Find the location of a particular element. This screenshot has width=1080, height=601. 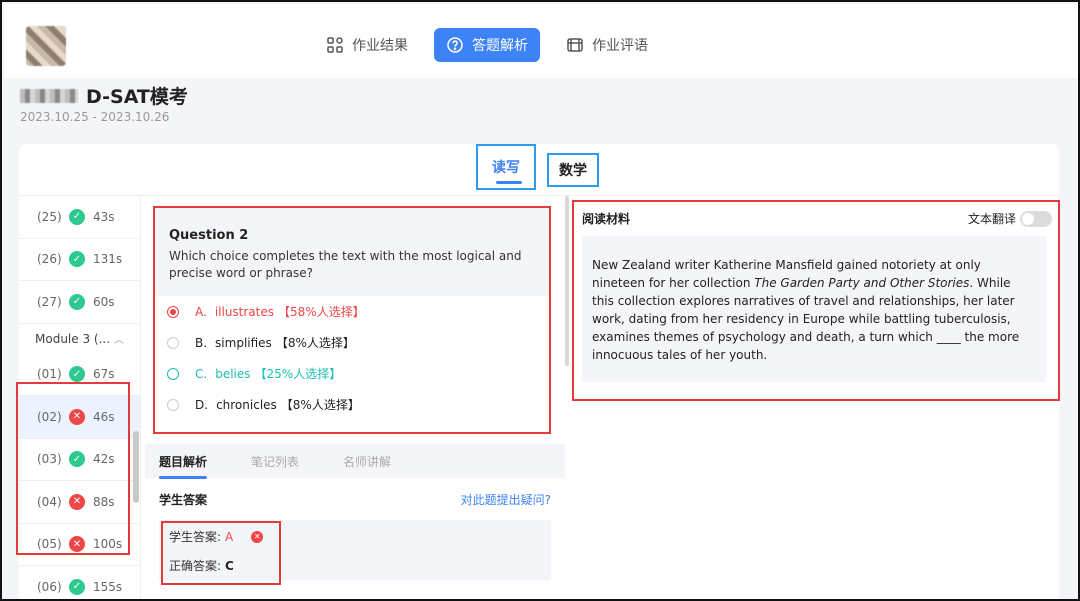

nav-tab-label: 答题解析 is located at coordinates (500, 46).